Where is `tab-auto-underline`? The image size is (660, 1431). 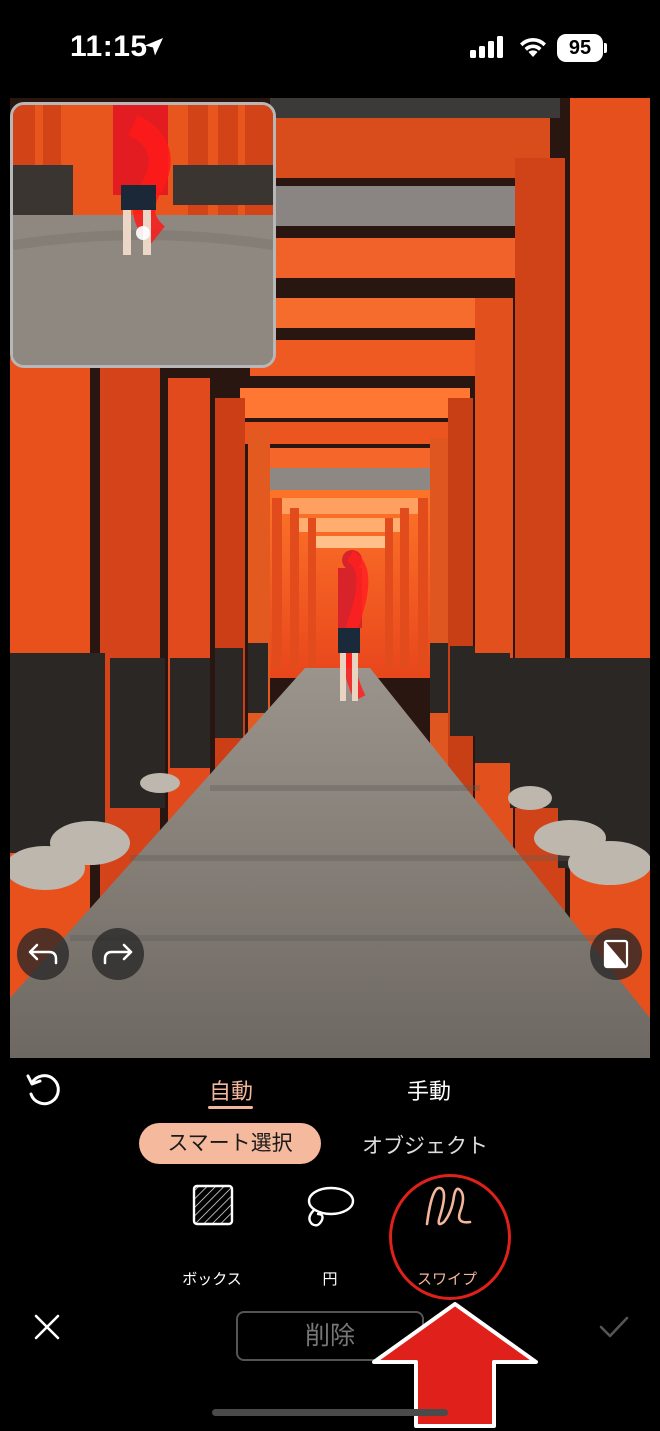 tab-auto-underline is located at coordinates (230, 1107).